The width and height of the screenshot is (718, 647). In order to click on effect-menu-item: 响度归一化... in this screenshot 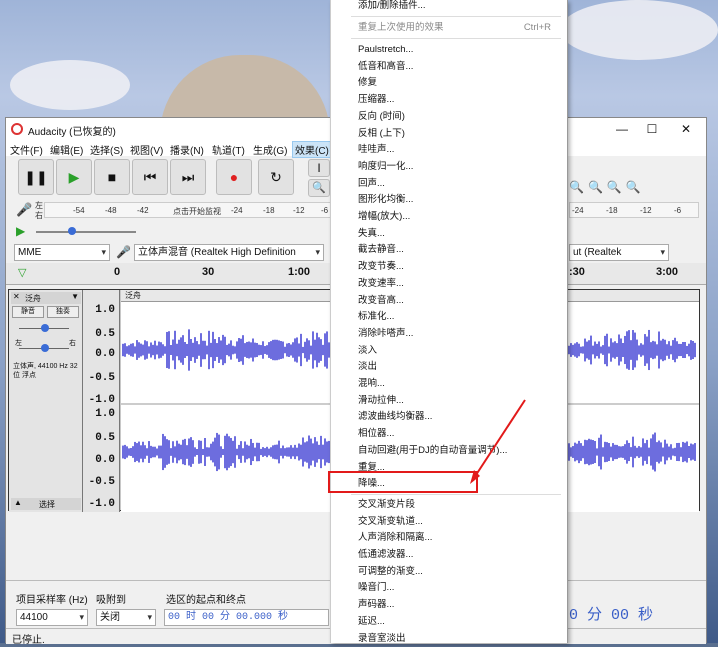, I will do `click(449, 167)`.